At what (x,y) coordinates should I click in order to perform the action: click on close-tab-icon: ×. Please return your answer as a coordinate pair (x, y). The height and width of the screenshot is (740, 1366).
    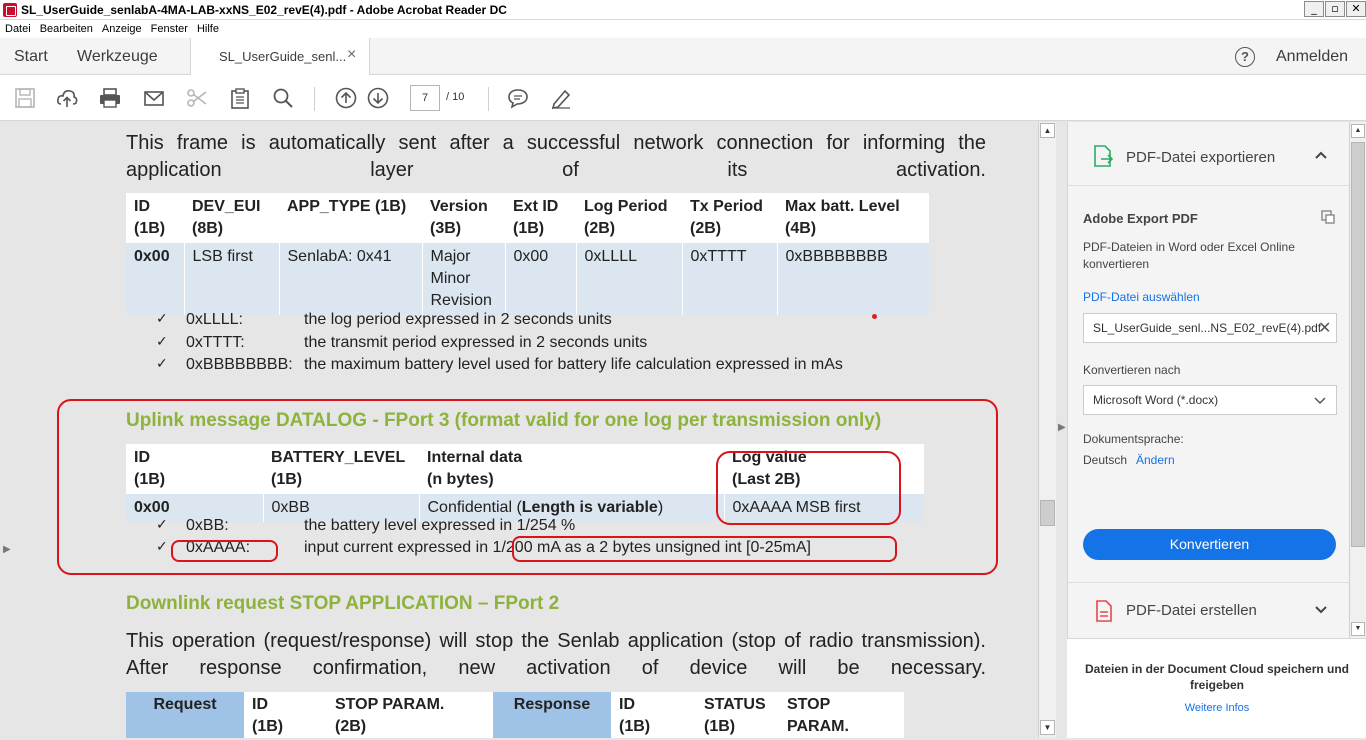
    Looking at the image, I should click on (351, 55).